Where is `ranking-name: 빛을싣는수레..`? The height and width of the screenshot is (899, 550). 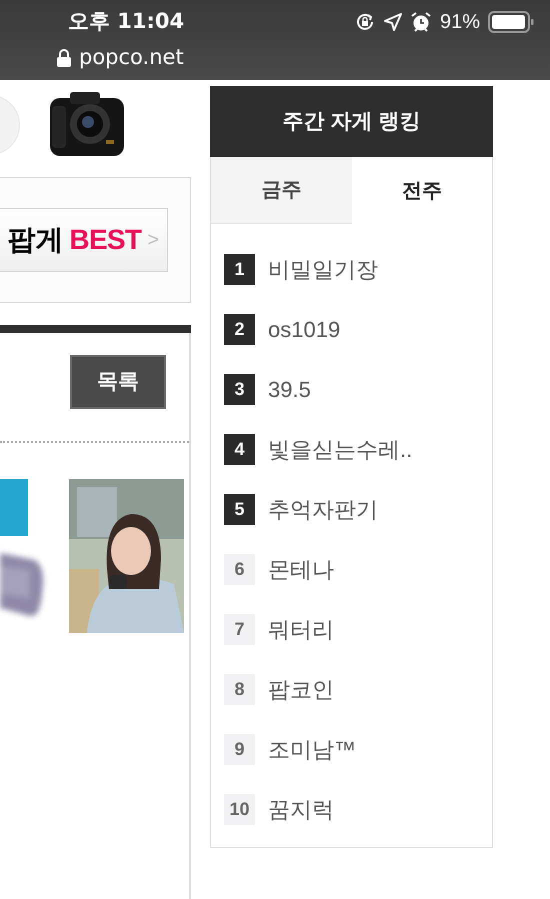 ranking-name: 빛을싣는수레.. is located at coordinates (340, 449).